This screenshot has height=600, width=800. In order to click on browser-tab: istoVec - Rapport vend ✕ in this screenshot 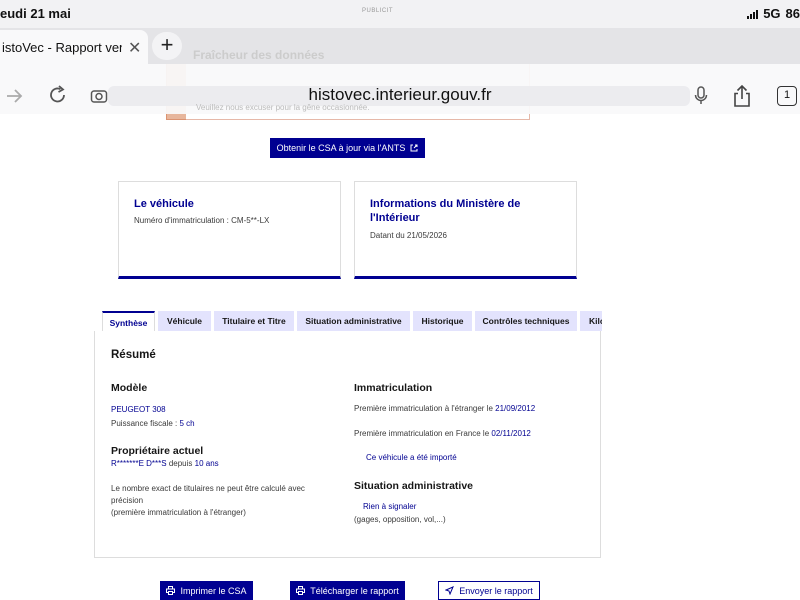, I will do `click(74, 47)`.